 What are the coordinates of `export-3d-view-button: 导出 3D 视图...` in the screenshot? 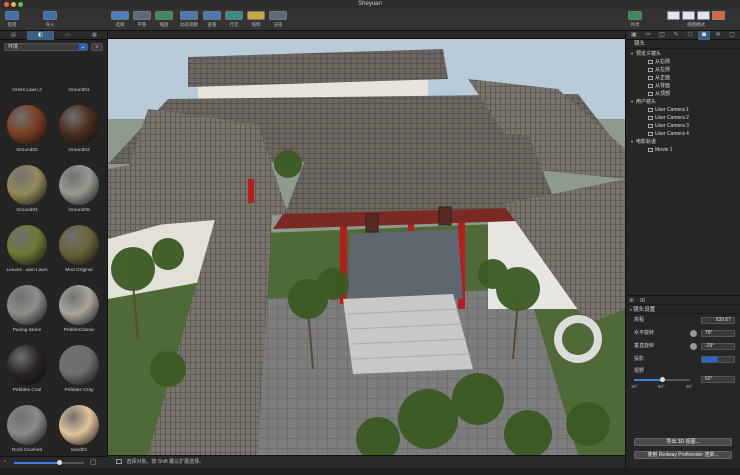 It's located at (683, 442).